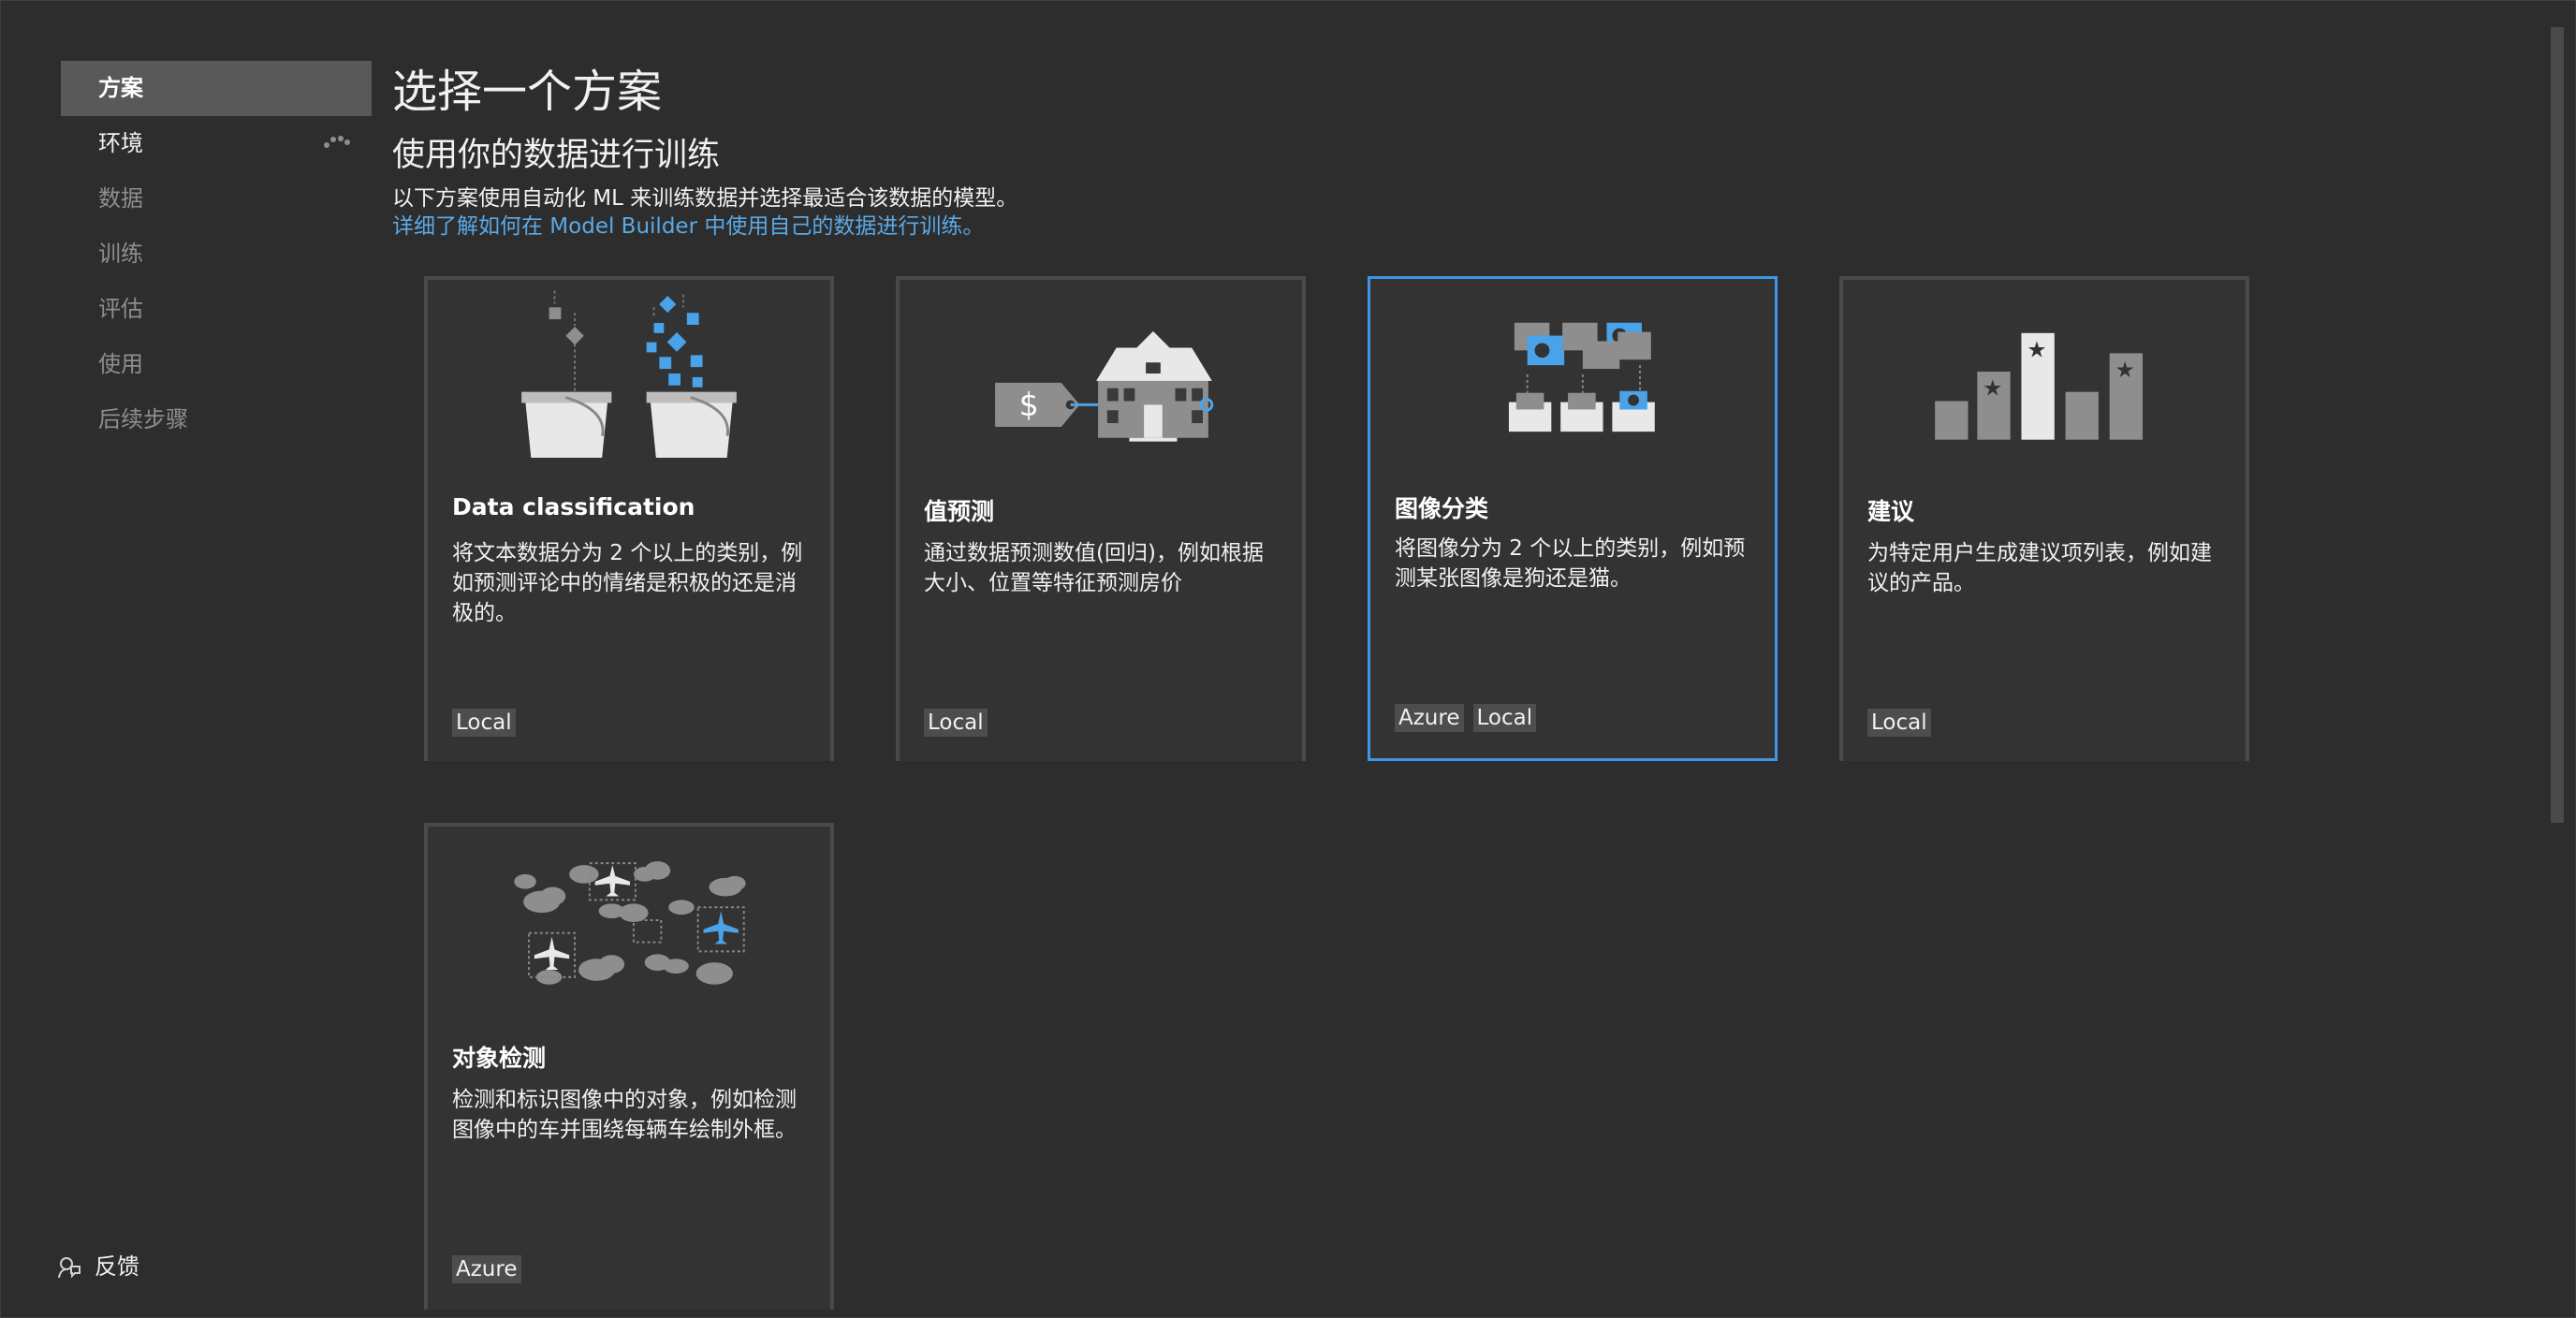 The image size is (2576, 1318). I want to click on sidebar-item-evaluate: 评估, so click(216, 309).